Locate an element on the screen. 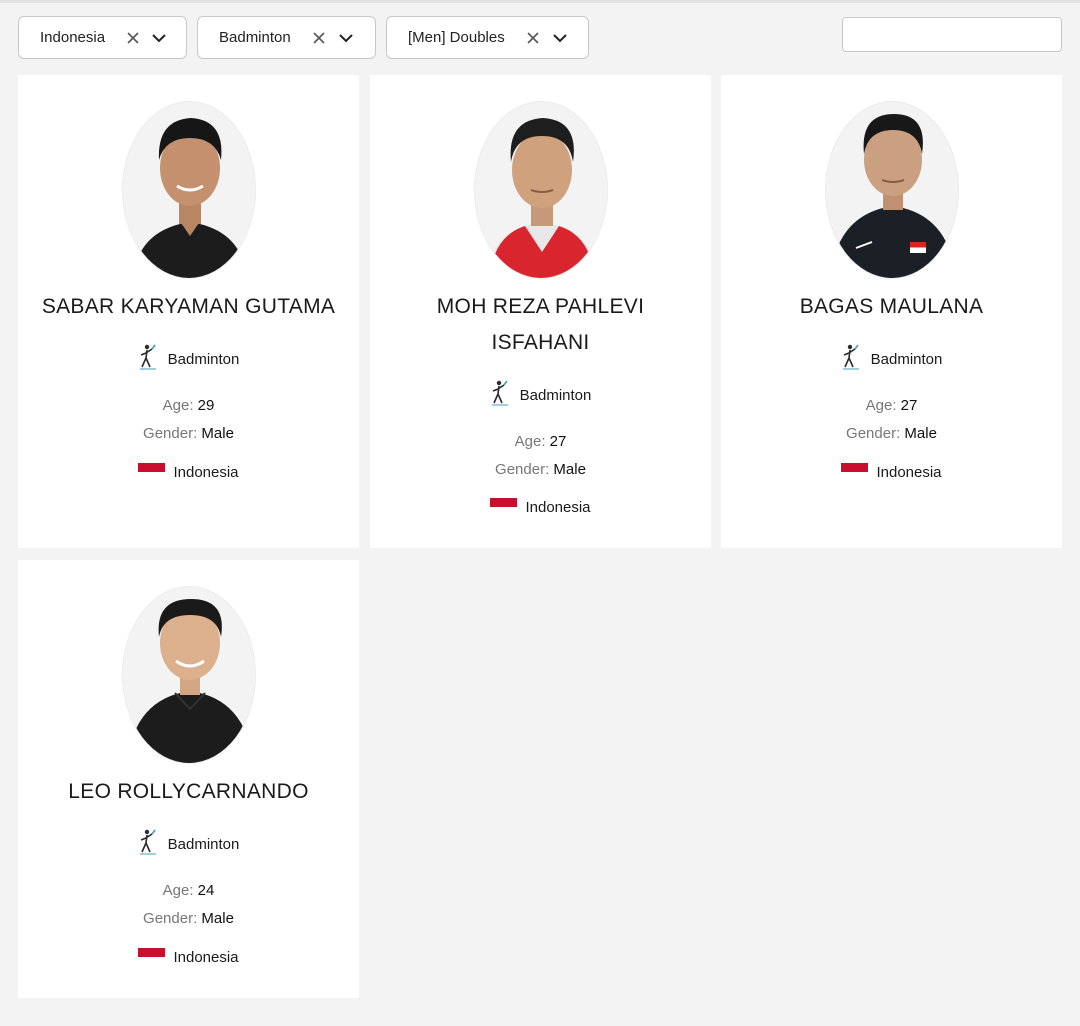 This screenshot has height=1026, width=1080. athlete-name: SABAR KARYAMAN GUTAMA is located at coordinates (188, 307).